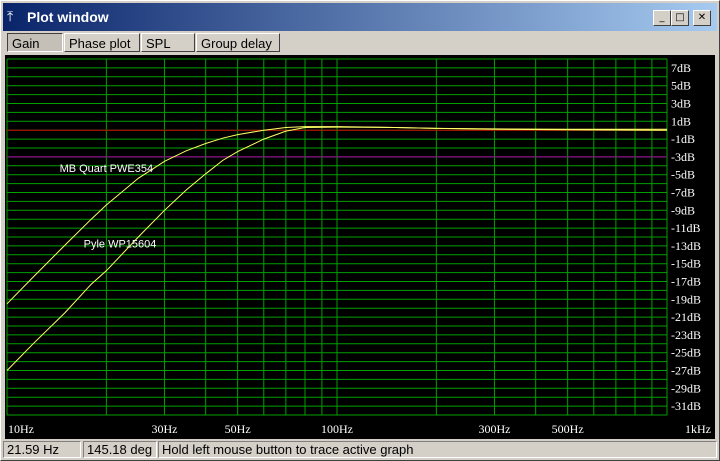 This screenshot has height=461, width=720. I want to click on series-label: MB Quart PWE354, so click(107, 169).